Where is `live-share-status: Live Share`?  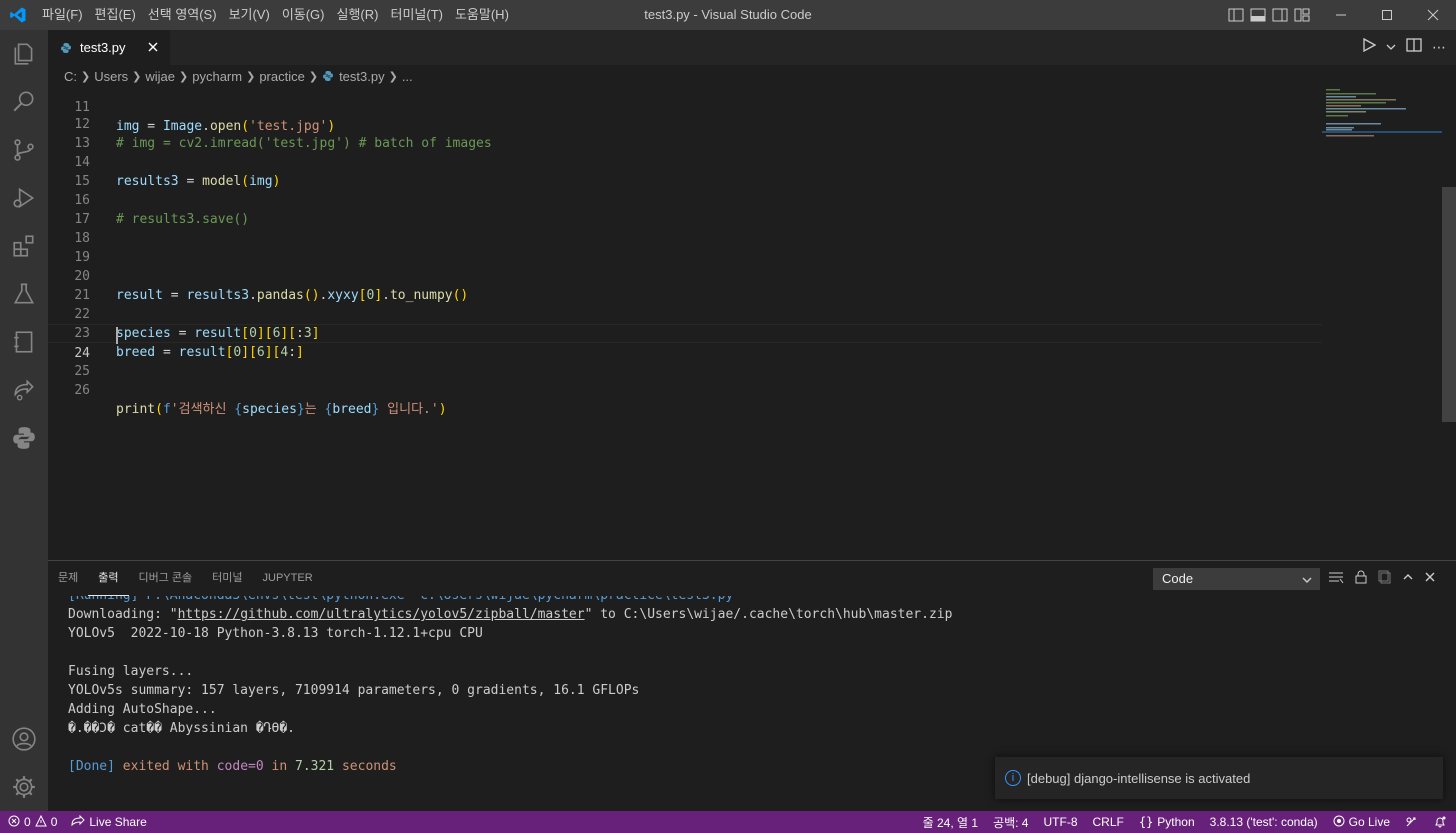 live-share-status: Live Share is located at coordinates (109, 822).